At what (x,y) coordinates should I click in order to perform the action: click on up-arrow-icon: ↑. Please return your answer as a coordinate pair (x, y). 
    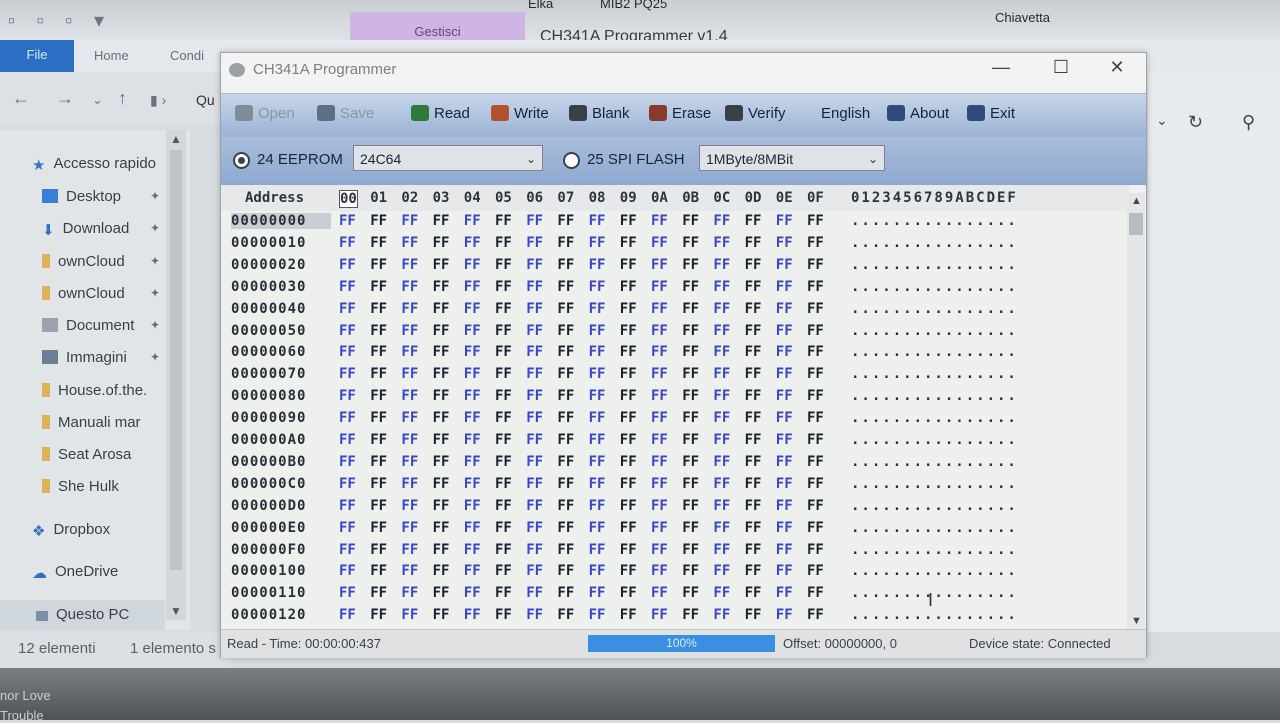
    Looking at the image, I should click on (122, 98).